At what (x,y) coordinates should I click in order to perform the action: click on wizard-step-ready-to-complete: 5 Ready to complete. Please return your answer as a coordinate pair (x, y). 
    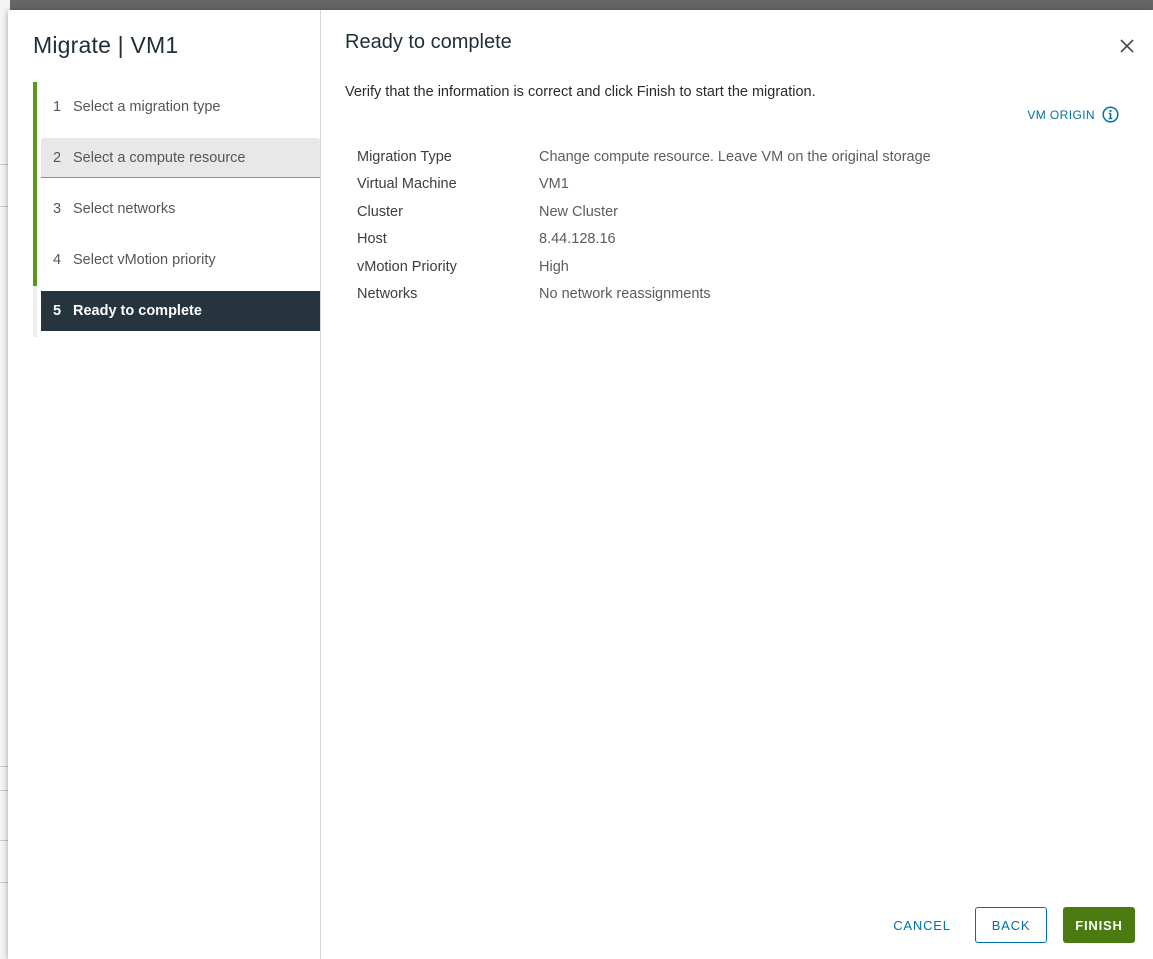
    Looking at the image, I should click on (177, 311).